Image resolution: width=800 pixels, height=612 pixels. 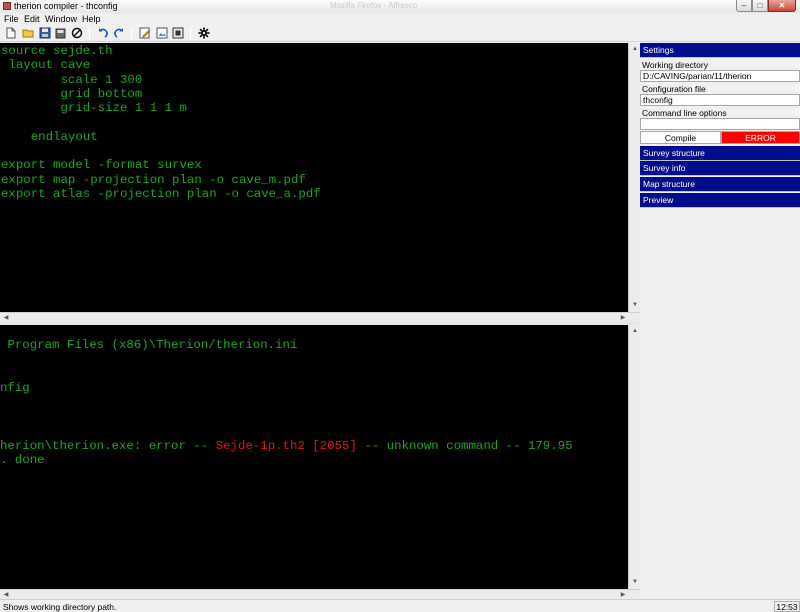 I want to click on log-line: nfig, so click(x=15, y=388).